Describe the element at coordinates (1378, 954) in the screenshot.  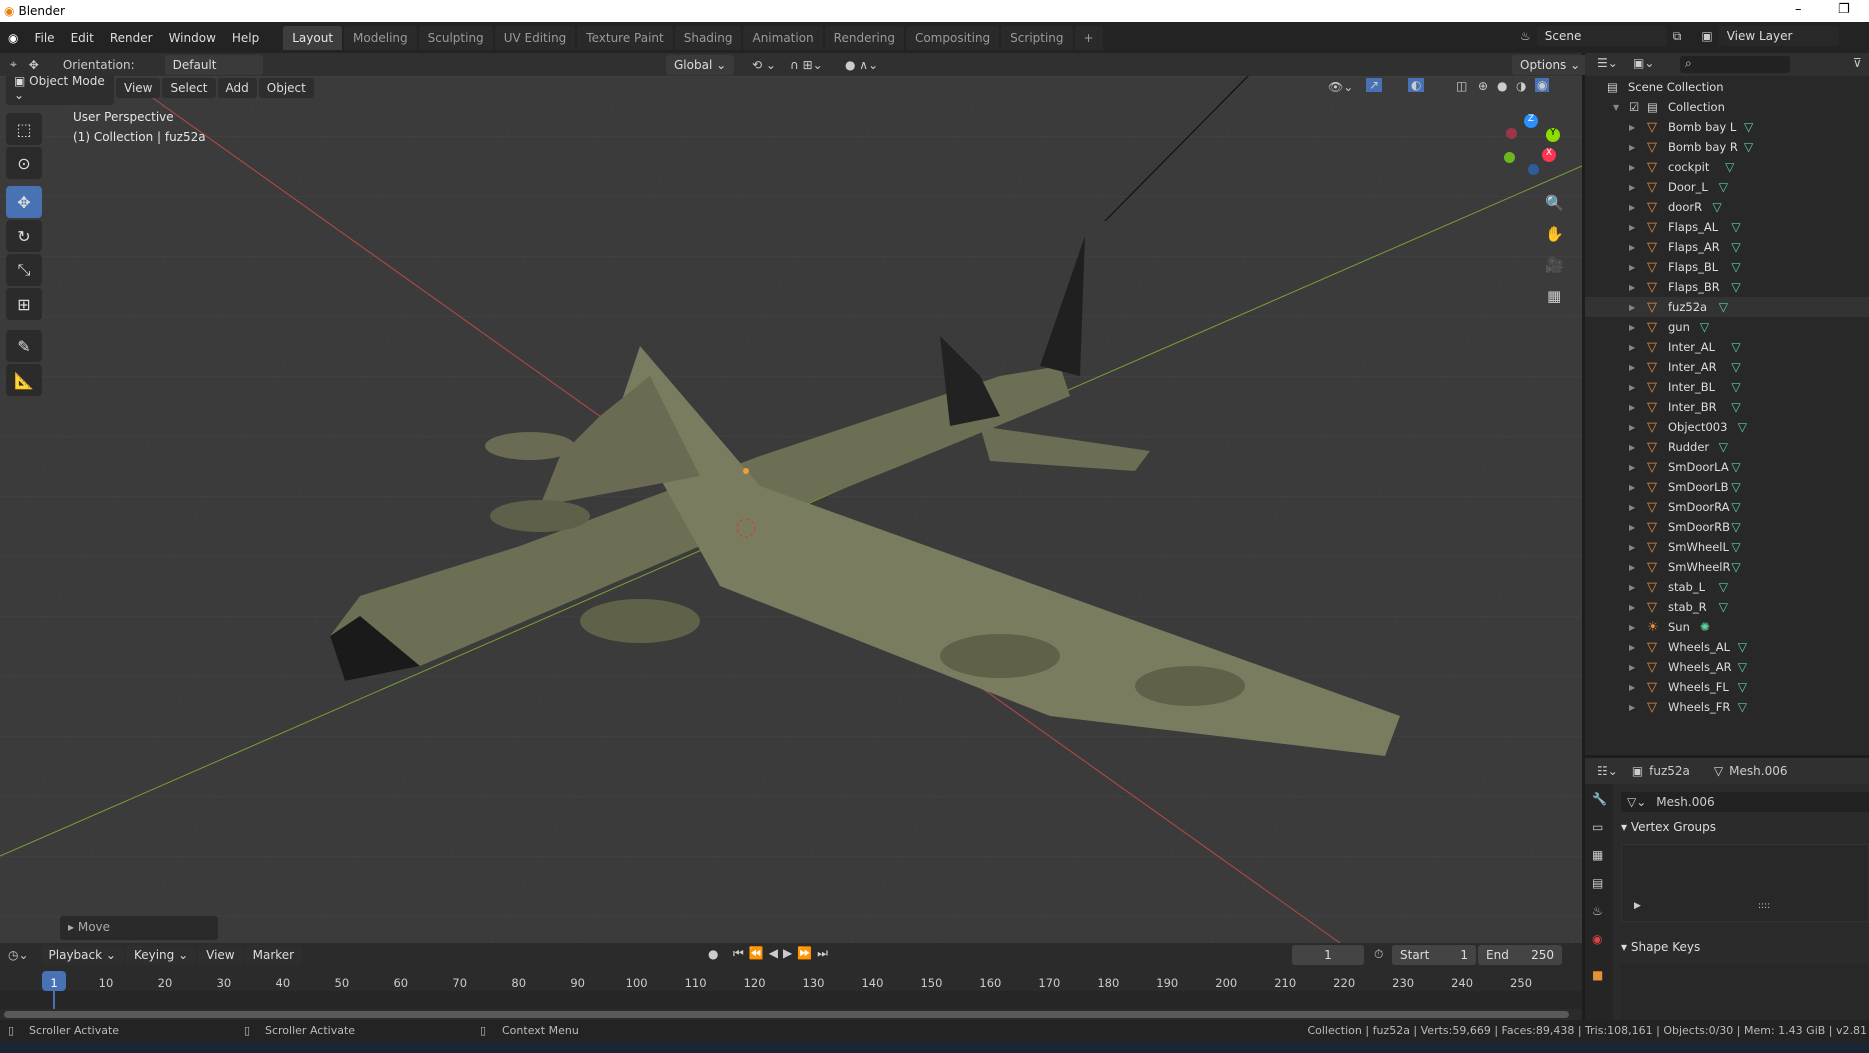
I see `stopwatch-icon: ⏱` at that location.